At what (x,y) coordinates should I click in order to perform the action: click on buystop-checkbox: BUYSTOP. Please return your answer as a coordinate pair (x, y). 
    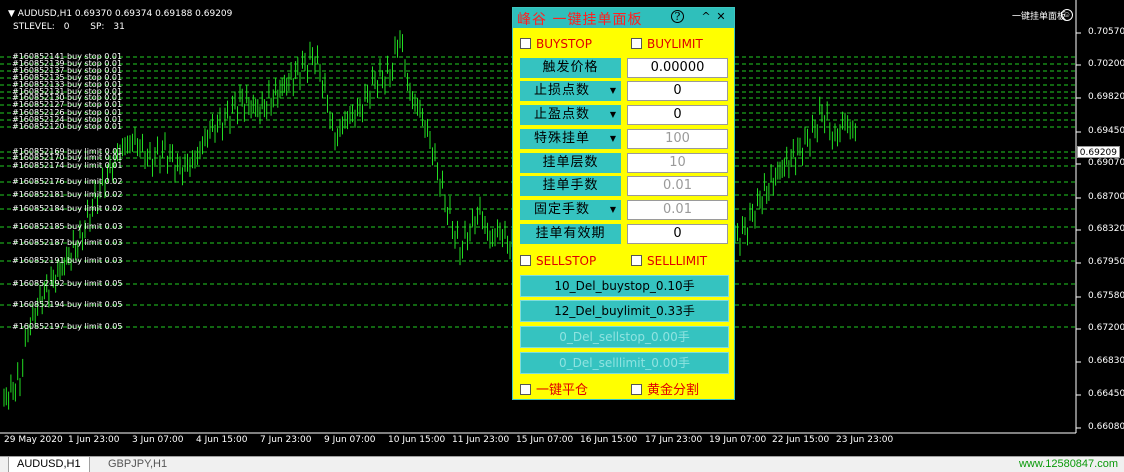
    Looking at the image, I should click on (556, 44).